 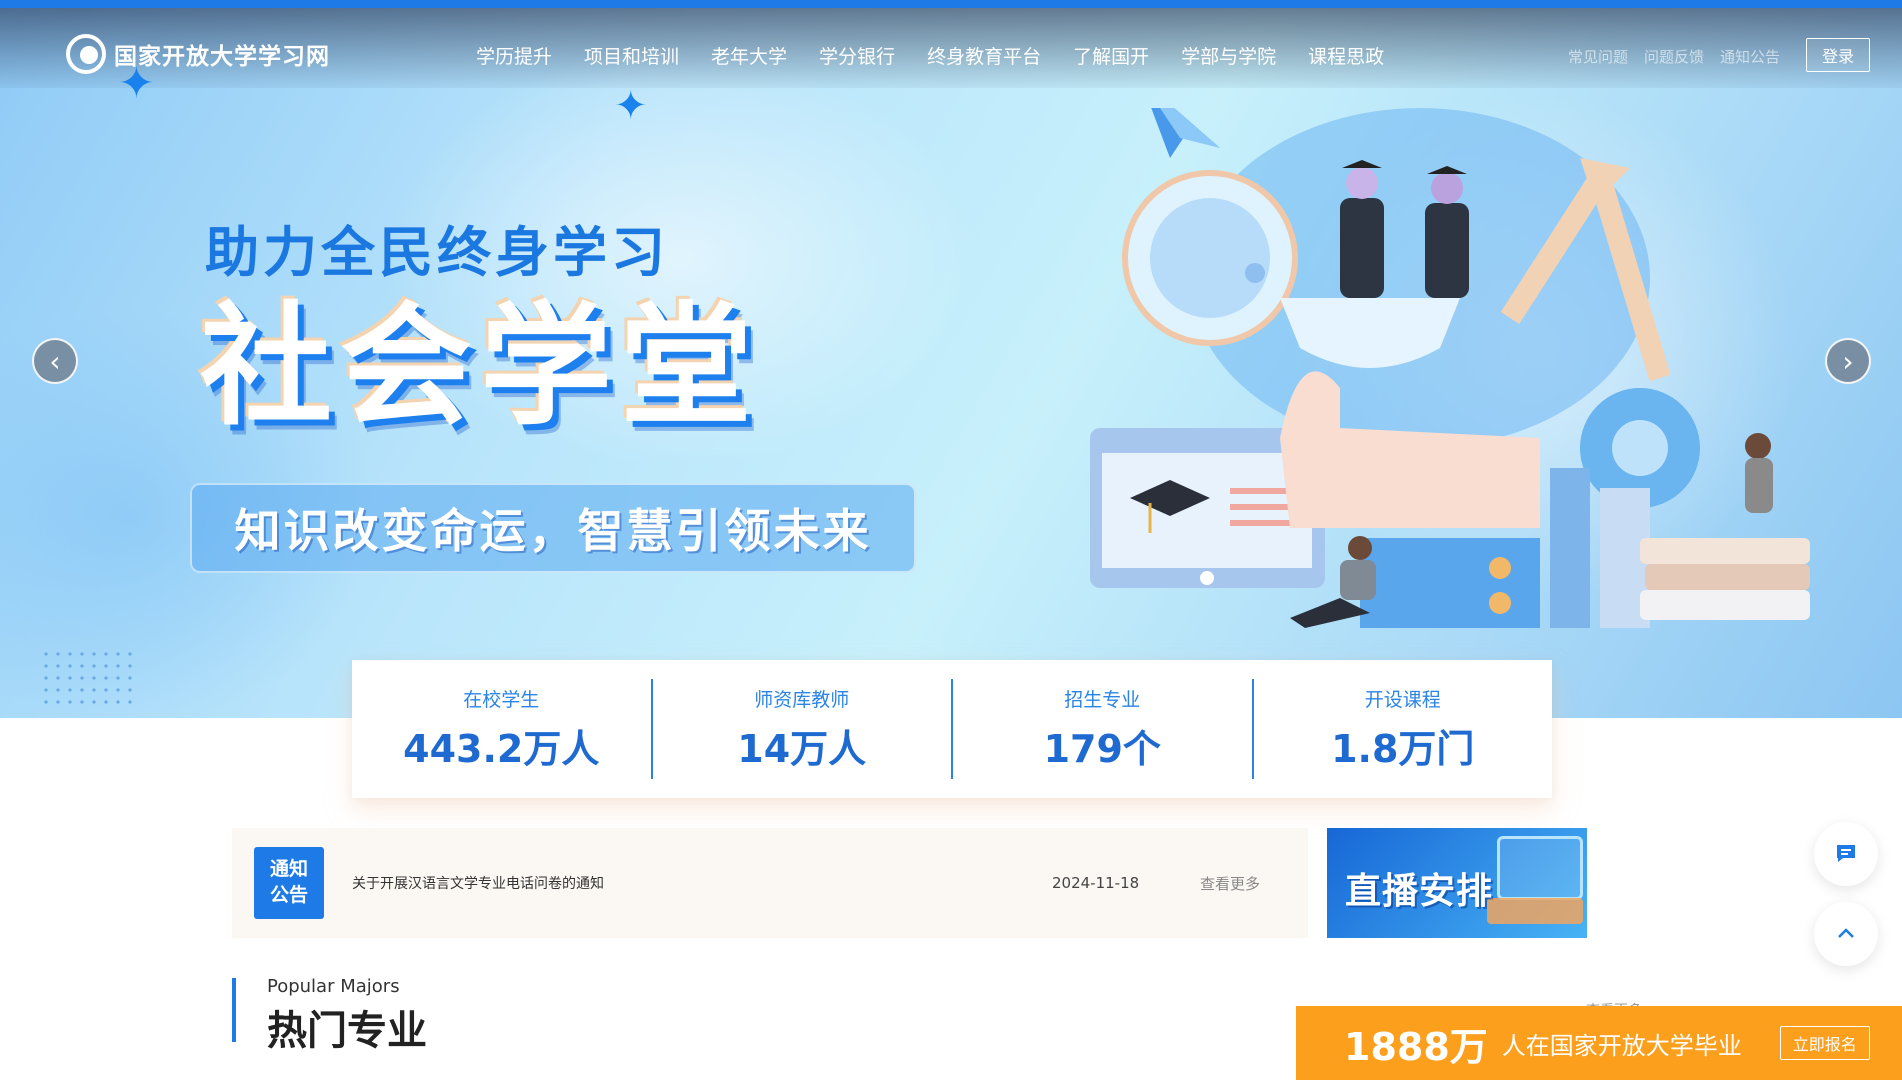 I want to click on nav-item-lifelong-platform: 终身教育平台, so click(x=984, y=55).